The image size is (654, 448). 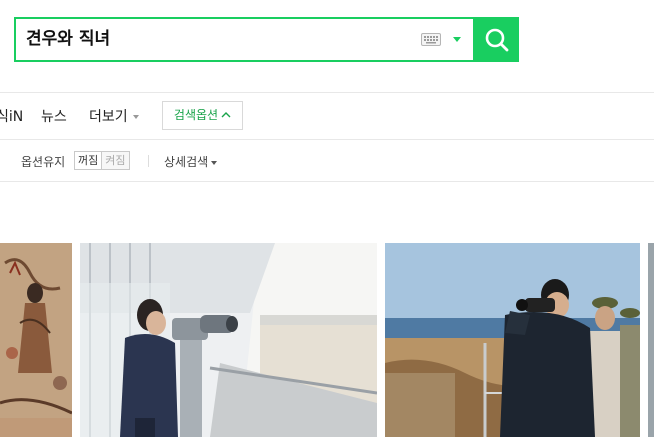 What do you see at coordinates (11, 116) in the screenshot?
I see `tab-kin: 식iN` at bounding box center [11, 116].